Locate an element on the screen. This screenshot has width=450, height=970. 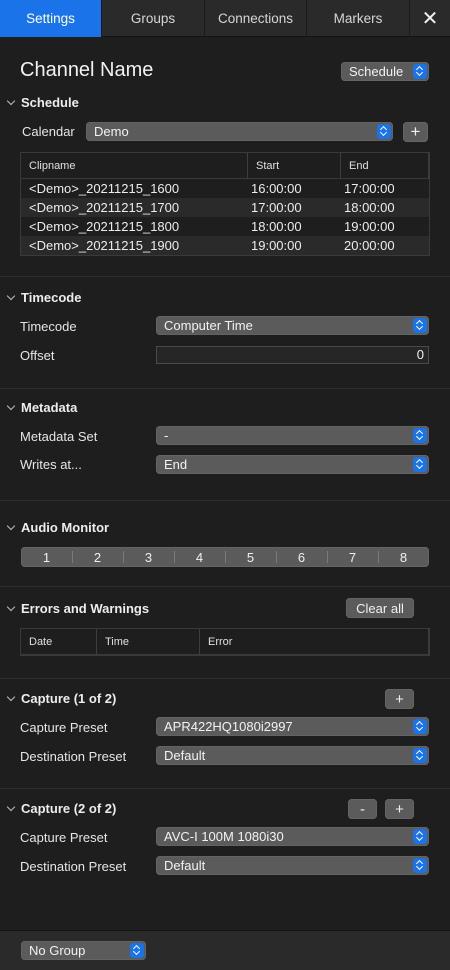
audio-channel-4: 4 is located at coordinates (199, 557).